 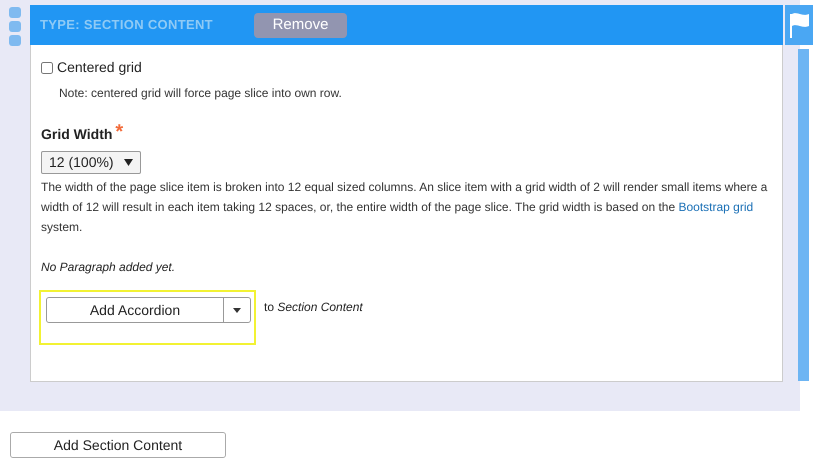 What do you see at coordinates (99, 67) in the screenshot?
I see `checkbox-label: Centered grid` at bounding box center [99, 67].